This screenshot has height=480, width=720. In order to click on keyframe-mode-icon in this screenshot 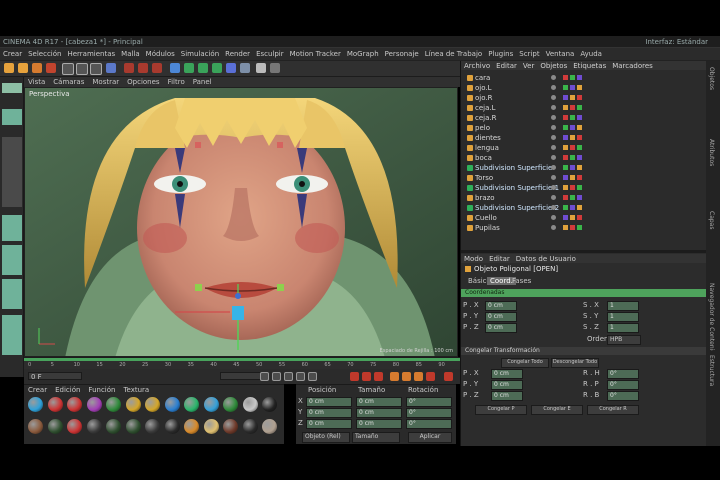, I will do `click(394, 376)`.